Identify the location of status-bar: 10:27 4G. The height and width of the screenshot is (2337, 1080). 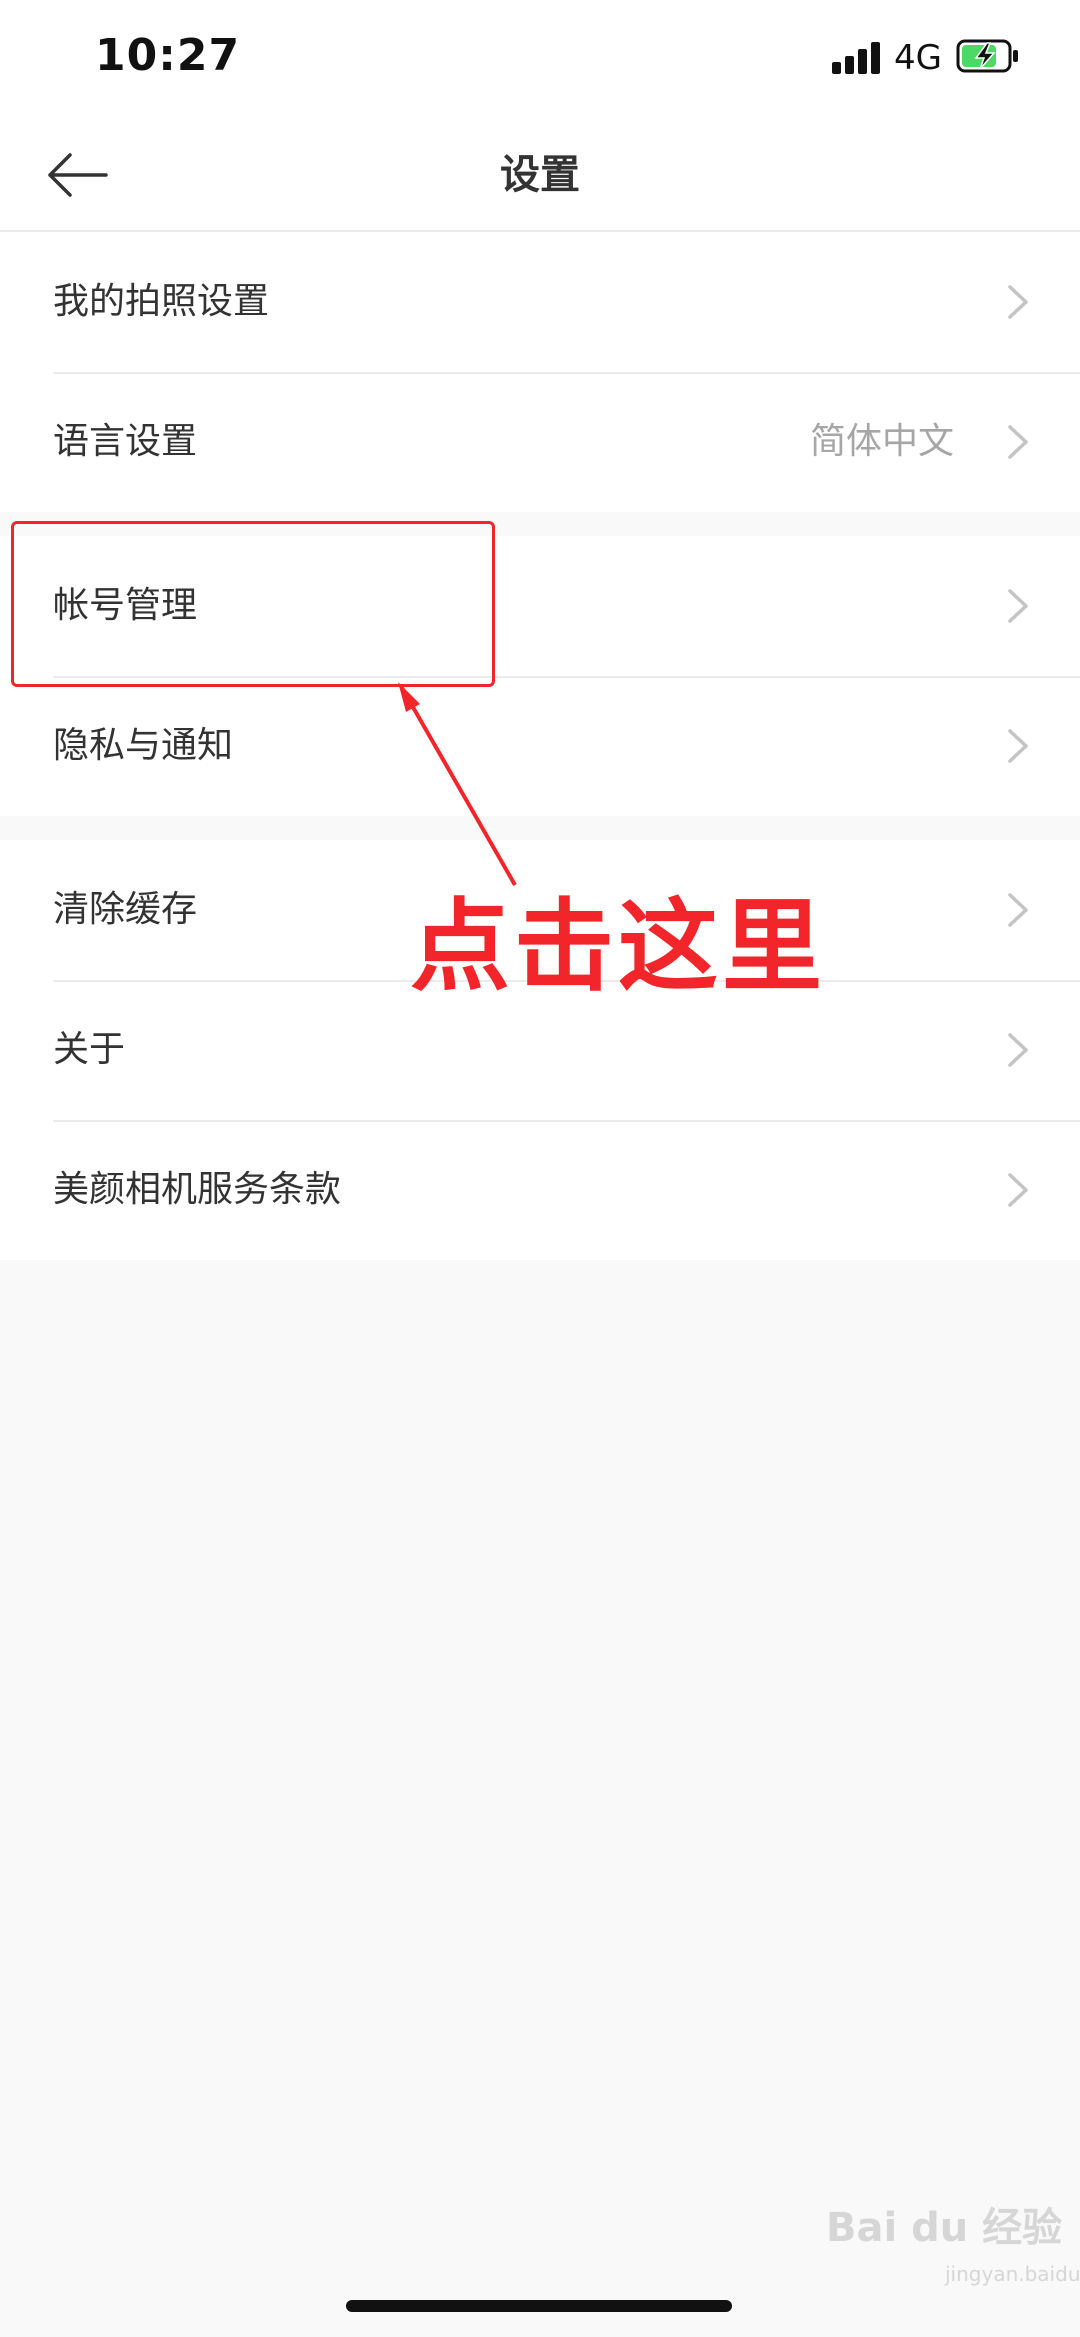
(540, 60).